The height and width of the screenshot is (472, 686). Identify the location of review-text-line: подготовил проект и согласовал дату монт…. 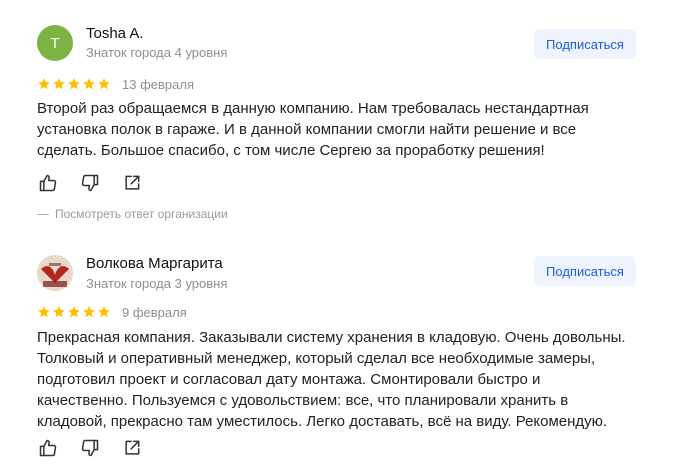
(289, 379).